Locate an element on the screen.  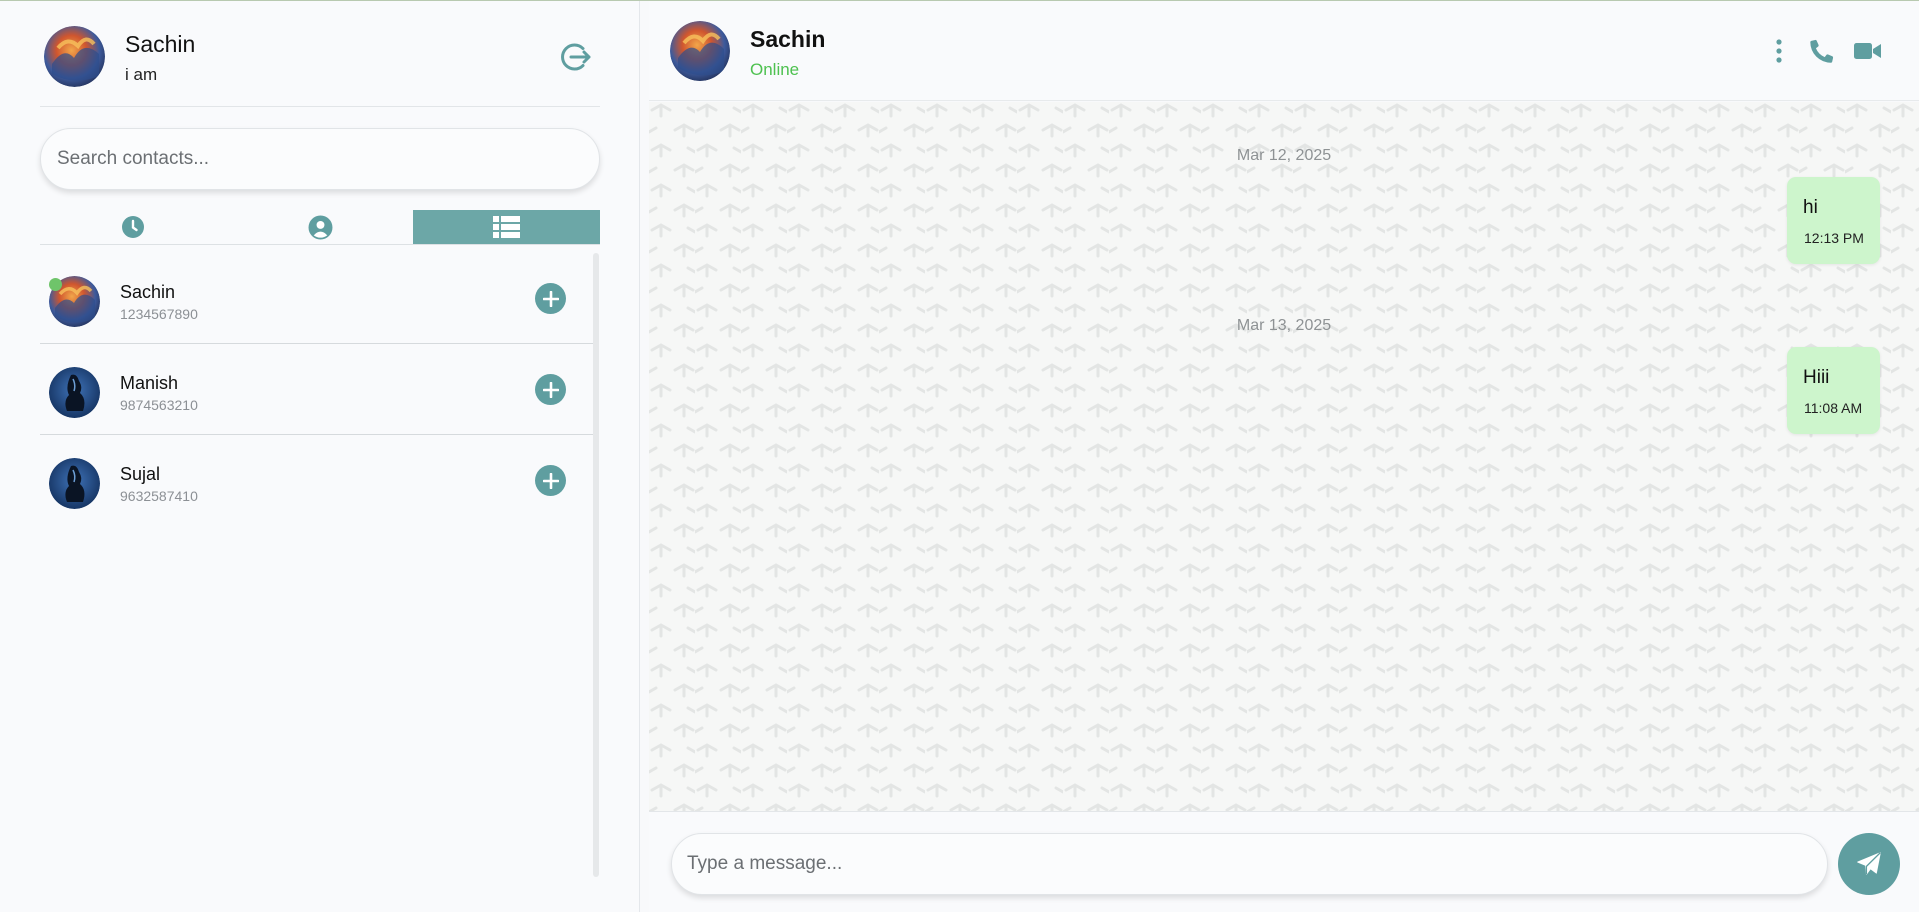
send-icon is located at coordinates (1869, 863).